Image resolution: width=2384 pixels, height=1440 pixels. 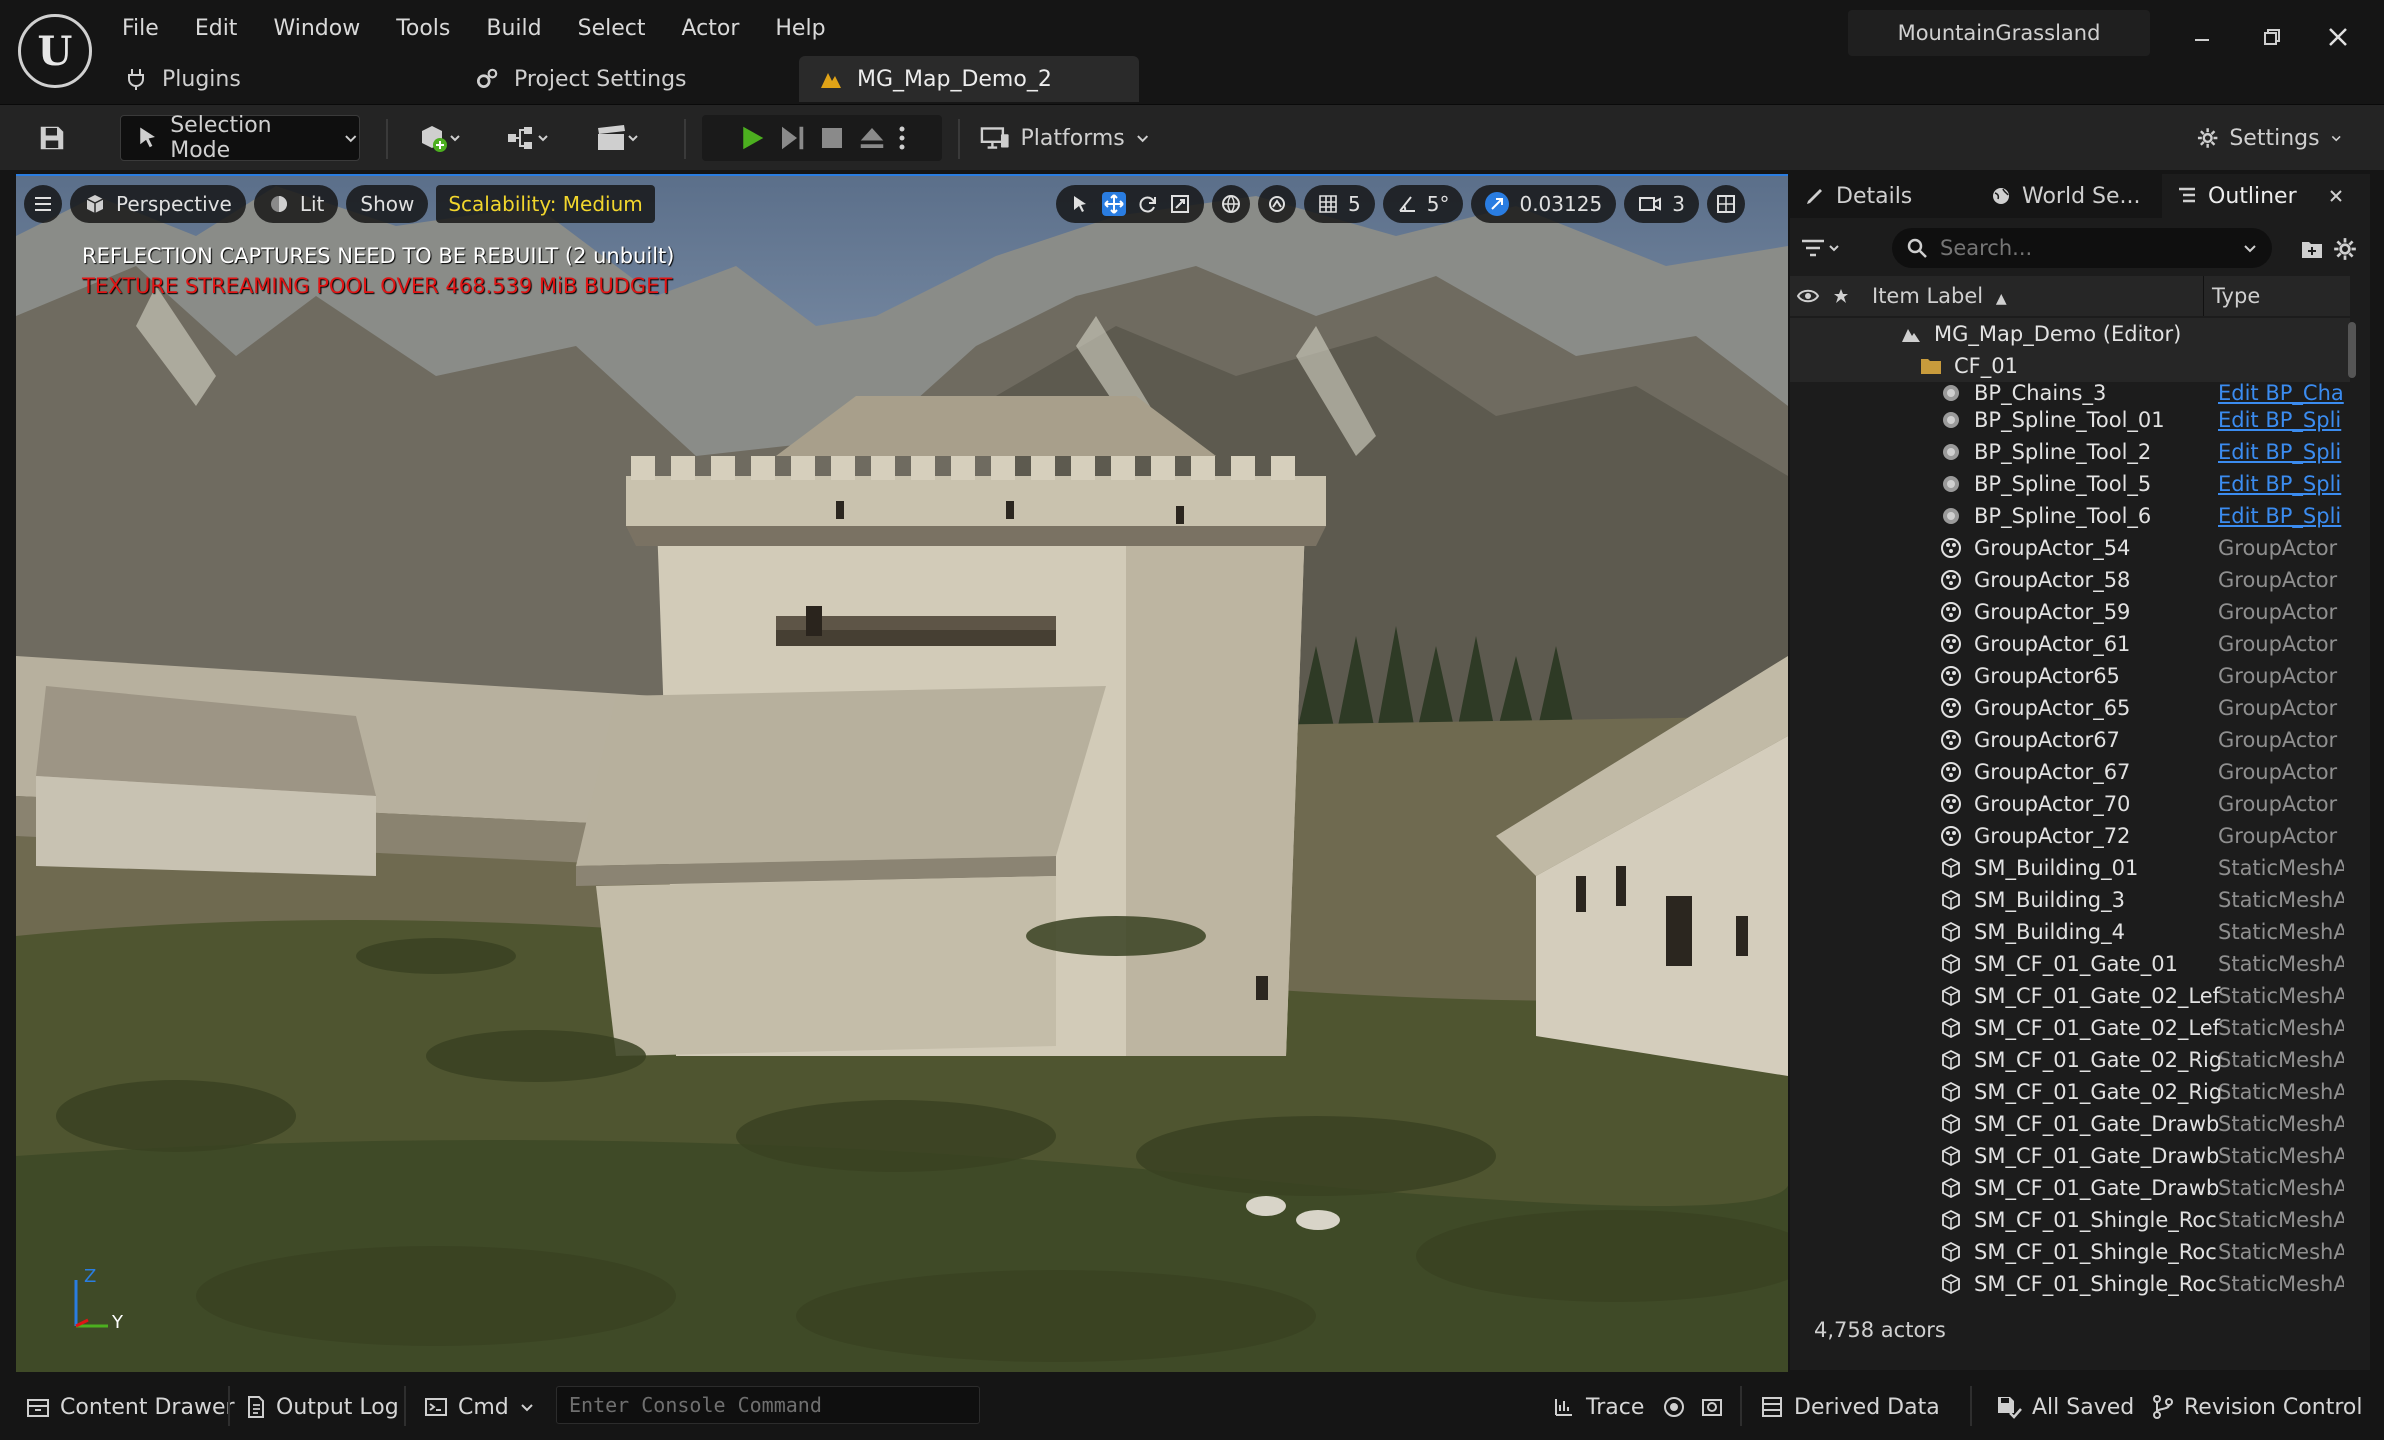 What do you see at coordinates (2281, 393) in the screenshot?
I see `edit-blueprint-link: Edit BP_Cha` at bounding box center [2281, 393].